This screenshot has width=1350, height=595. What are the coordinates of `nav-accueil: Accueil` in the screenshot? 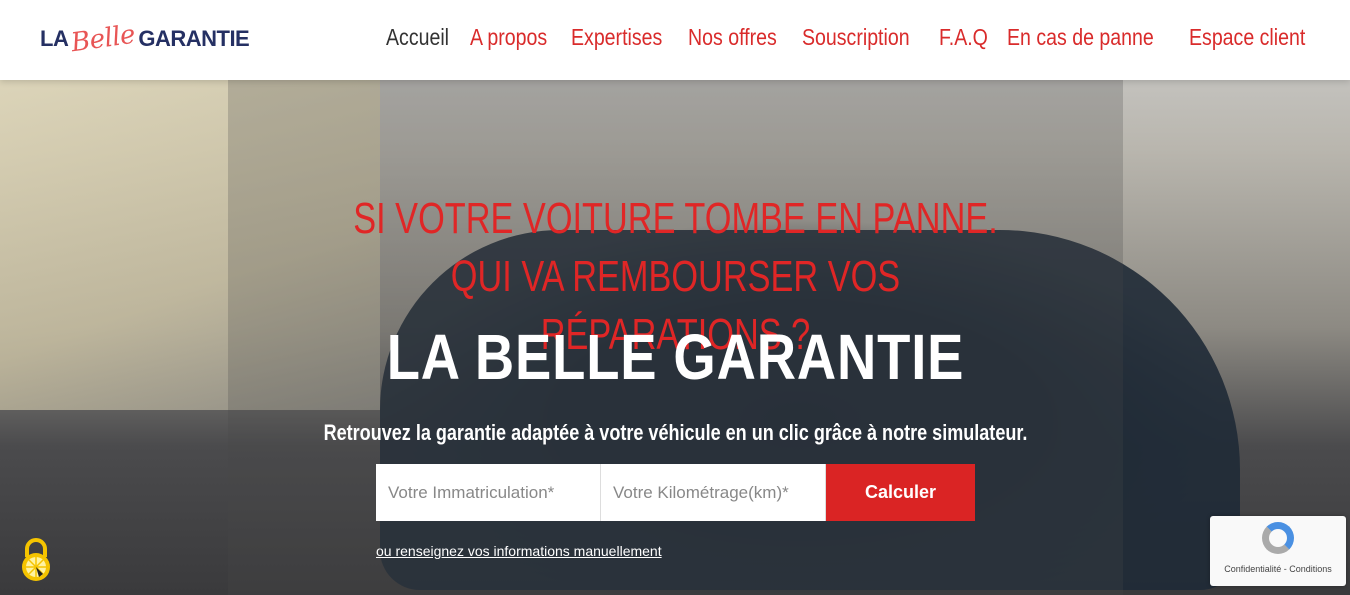 It's located at (417, 37).